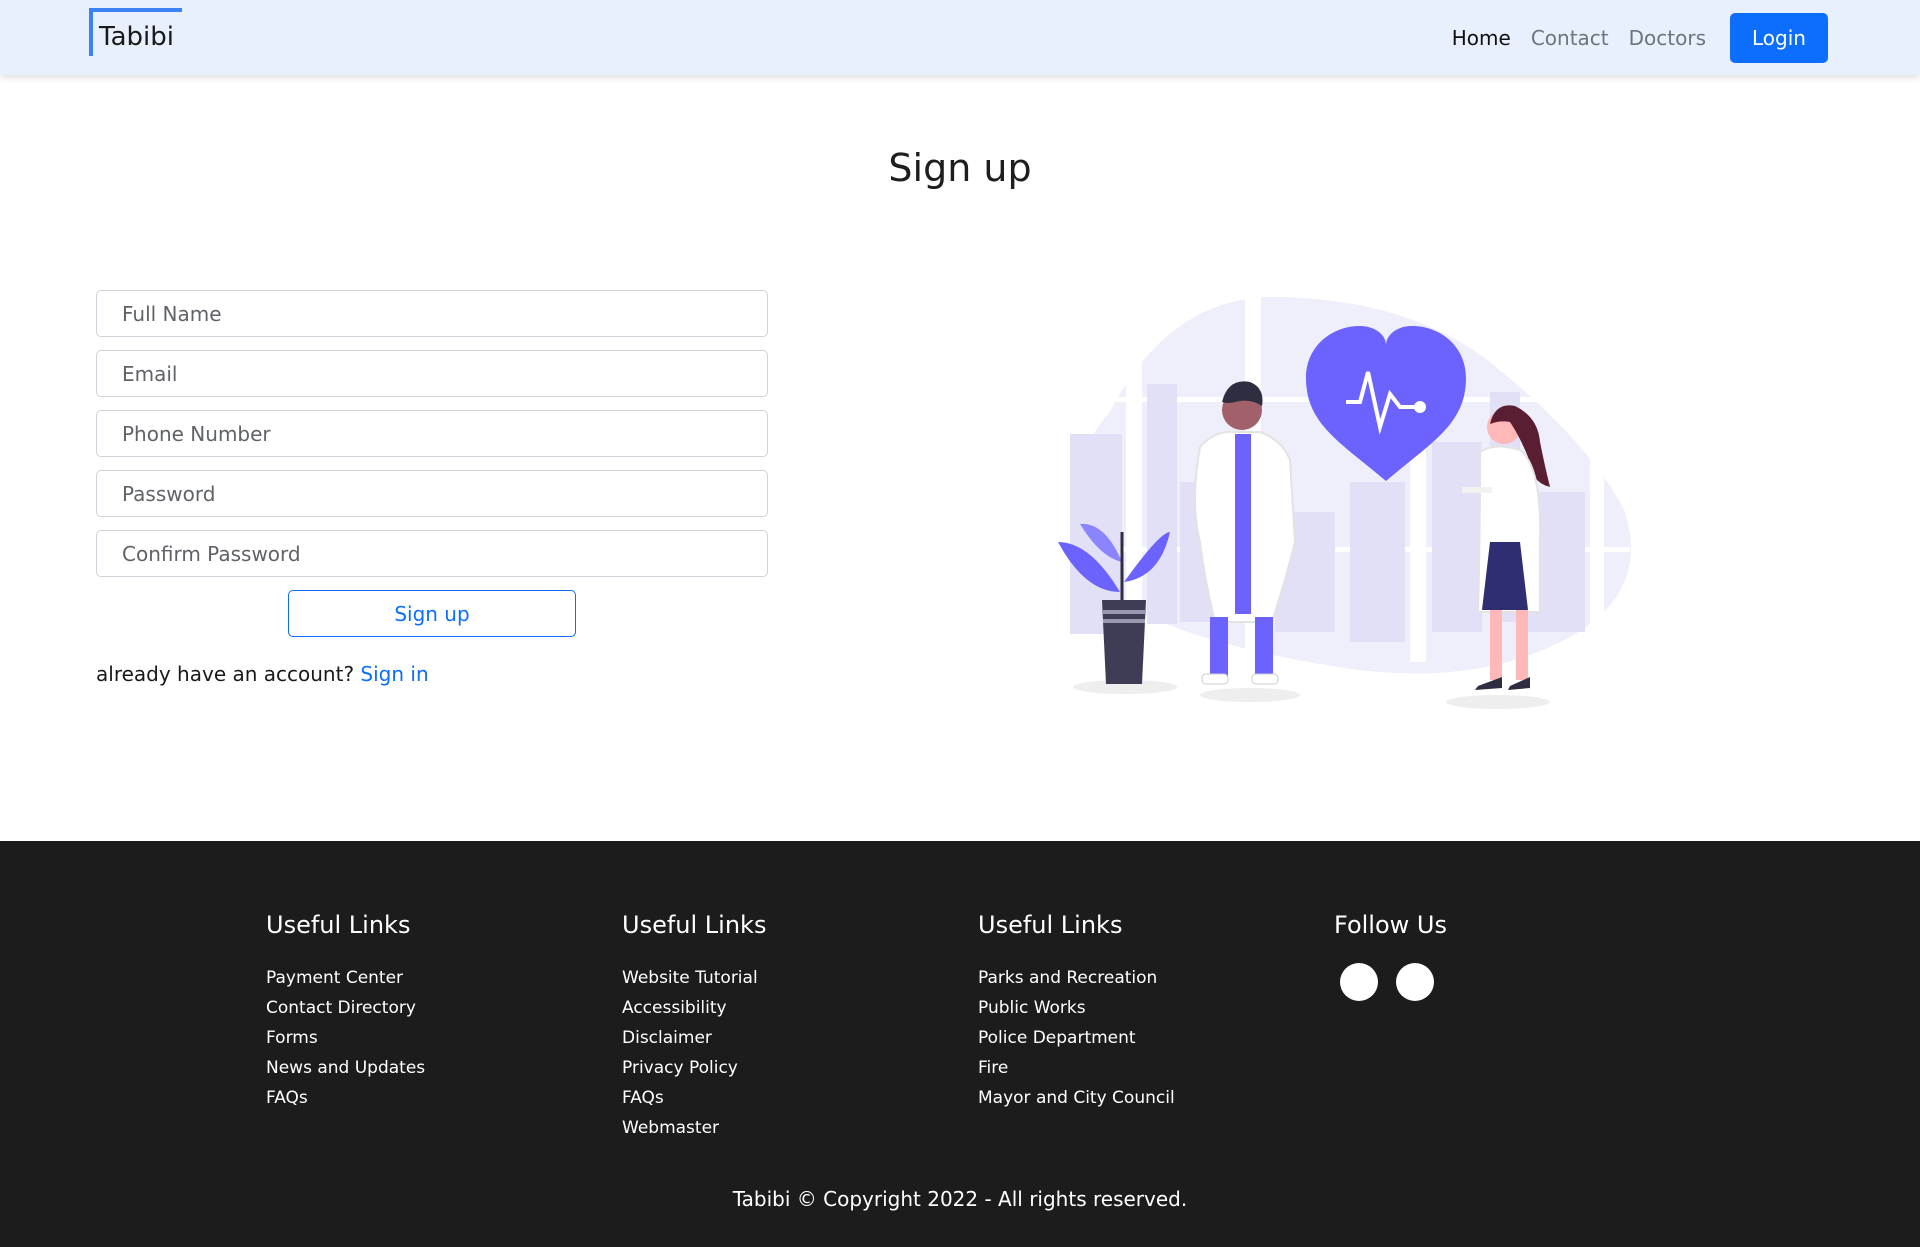 The height and width of the screenshot is (1247, 1920). What do you see at coordinates (432, 493) in the screenshot?
I see `password-input` at bounding box center [432, 493].